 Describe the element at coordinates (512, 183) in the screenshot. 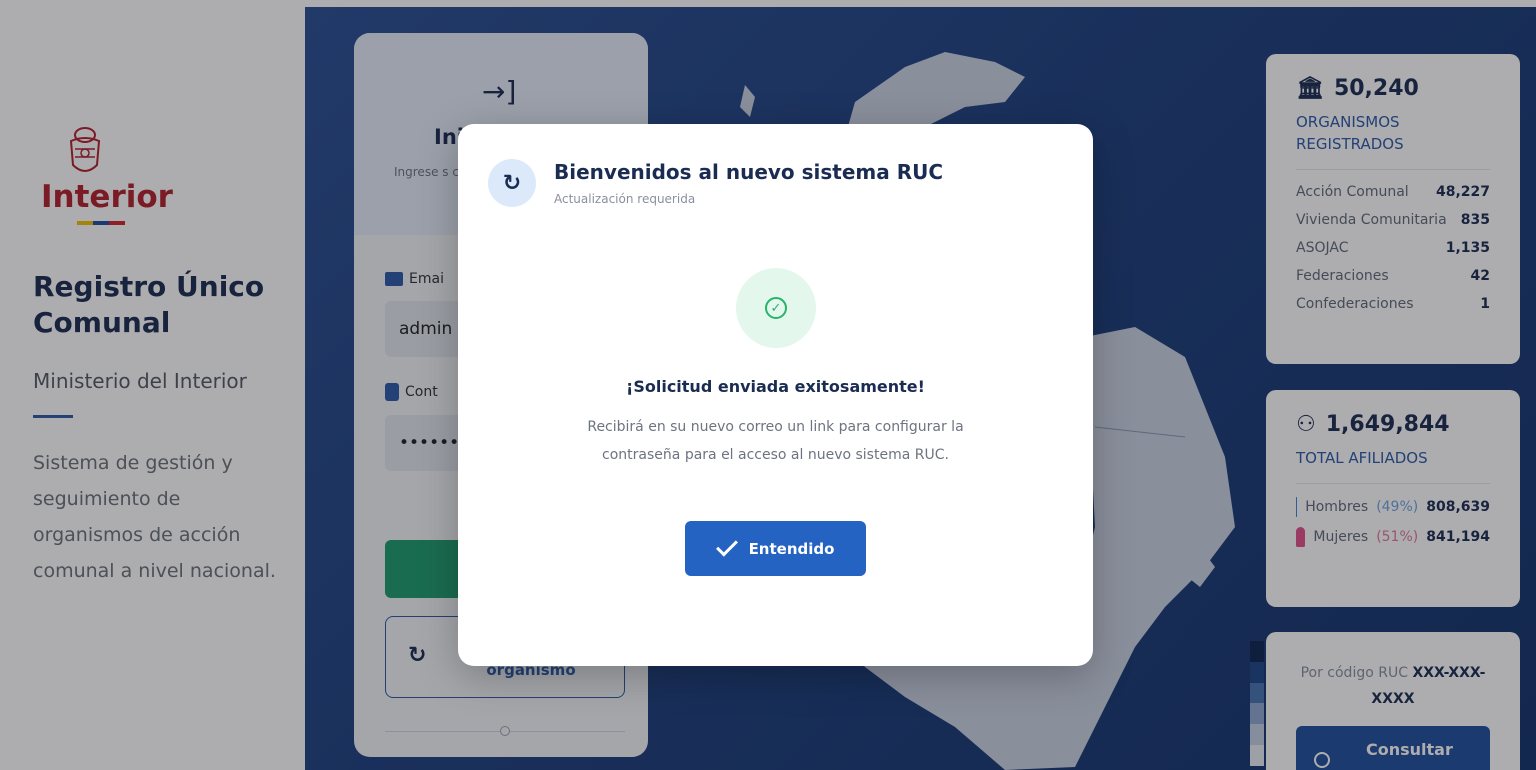

I see `refresh-icon: ↻` at that location.